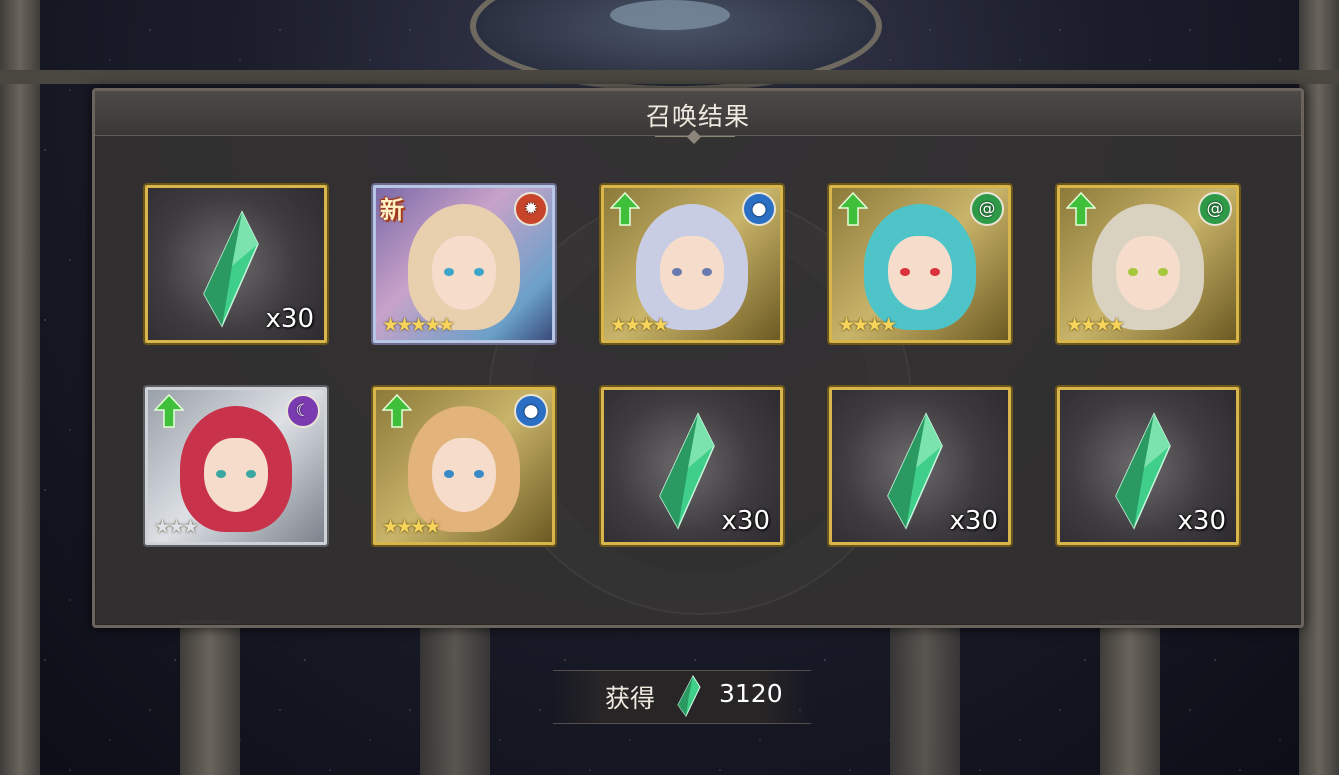 Image resolution: width=1339 pixels, height=775 pixels. I want to click on fire-element-icon: ✹, so click(531, 209).